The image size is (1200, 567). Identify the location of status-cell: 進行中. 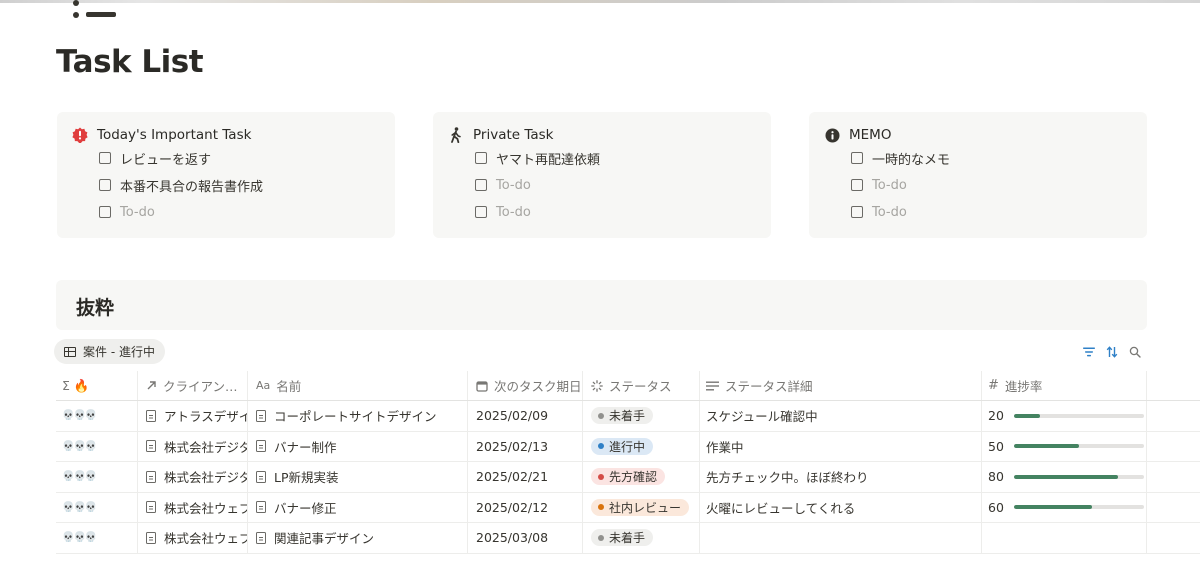
(641, 446).